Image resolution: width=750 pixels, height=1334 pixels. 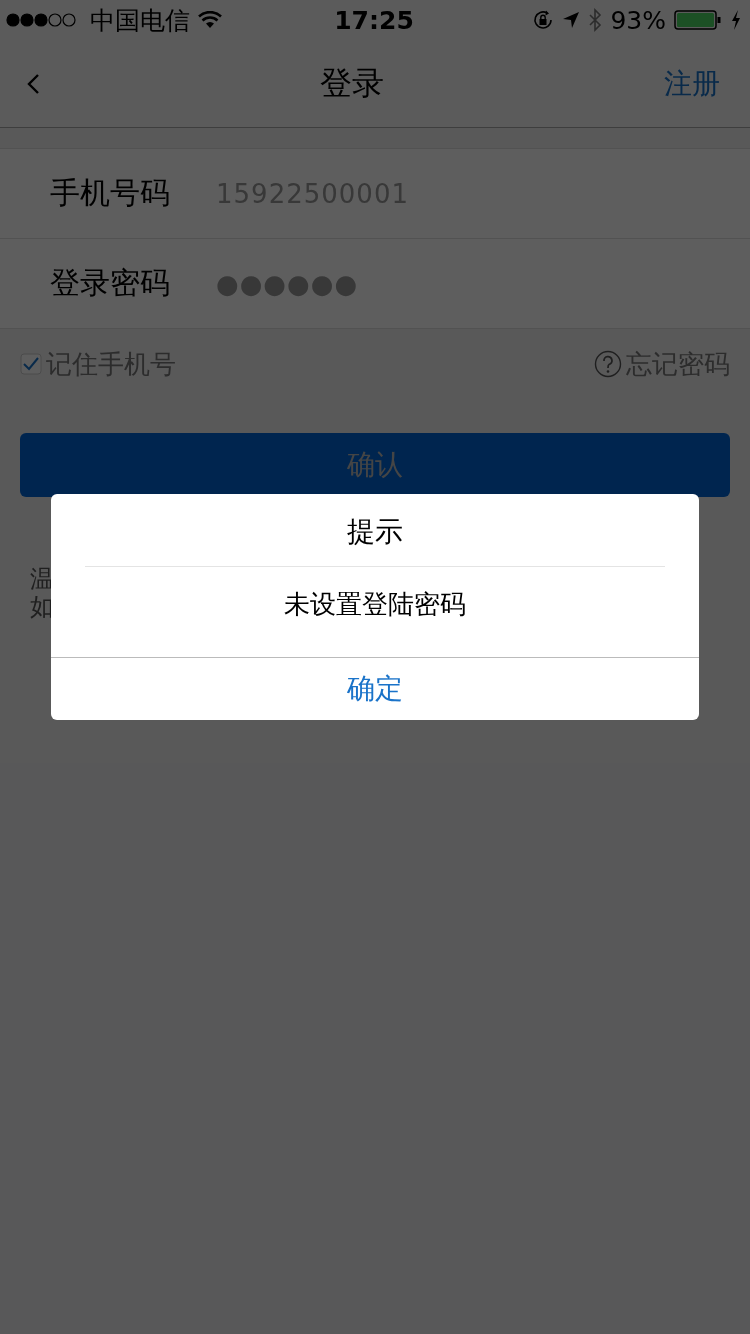 What do you see at coordinates (375, 465) in the screenshot?
I see `confirm-button: 确认` at bounding box center [375, 465].